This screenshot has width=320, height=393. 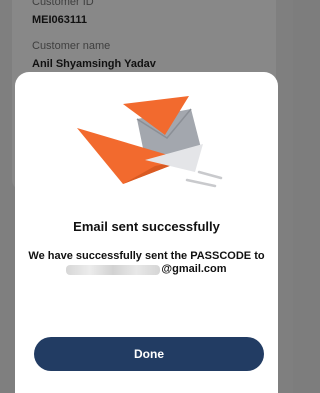 I want to click on done-button: Done, so click(x=149, y=354).